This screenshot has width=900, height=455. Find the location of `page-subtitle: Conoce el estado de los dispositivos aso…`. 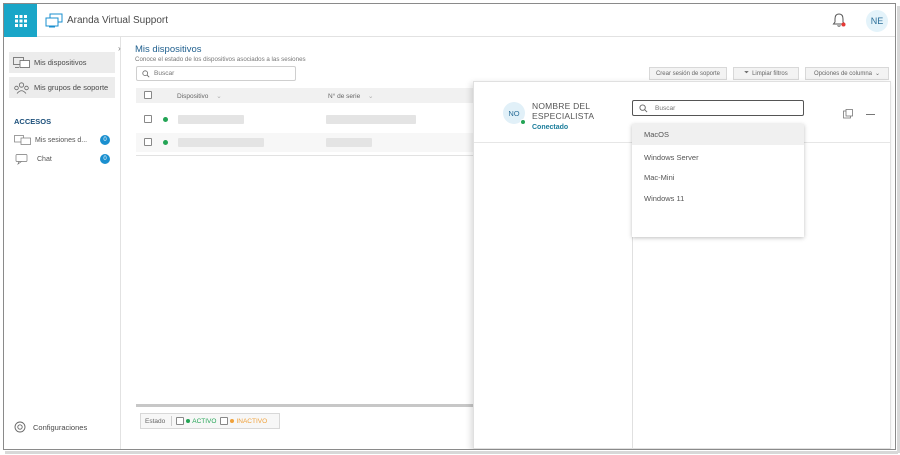

page-subtitle: Conoce el estado de los dispositivos aso… is located at coordinates (220, 59).